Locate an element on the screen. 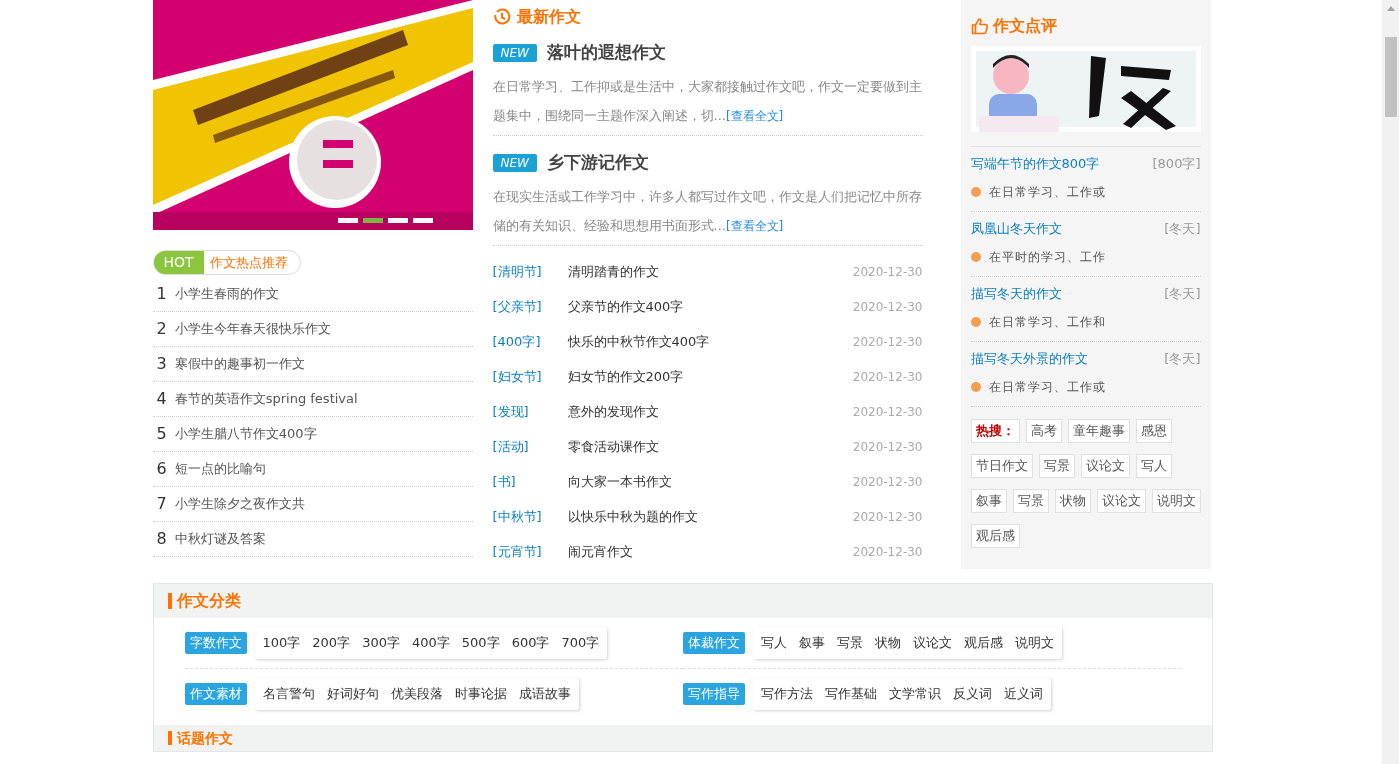  category-link: 700字 is located at coordinates (580, 643).